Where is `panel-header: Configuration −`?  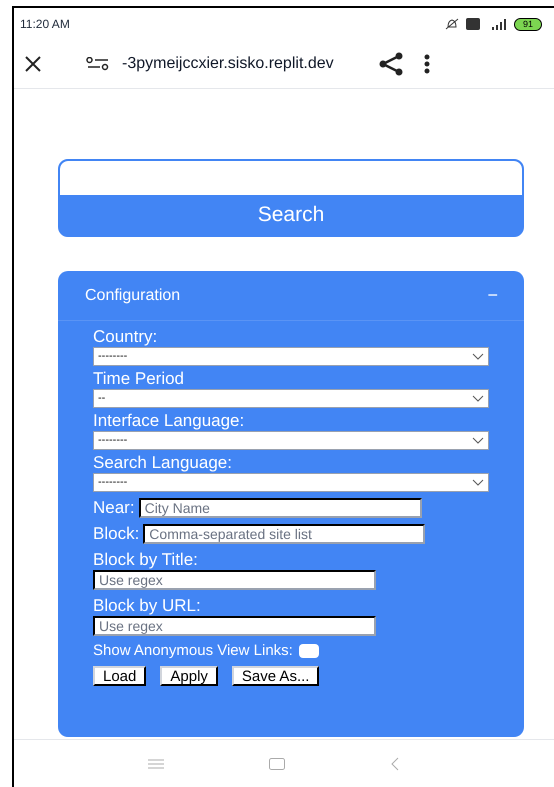 panel-header: Configuration − is located at coordinates (291, 296).